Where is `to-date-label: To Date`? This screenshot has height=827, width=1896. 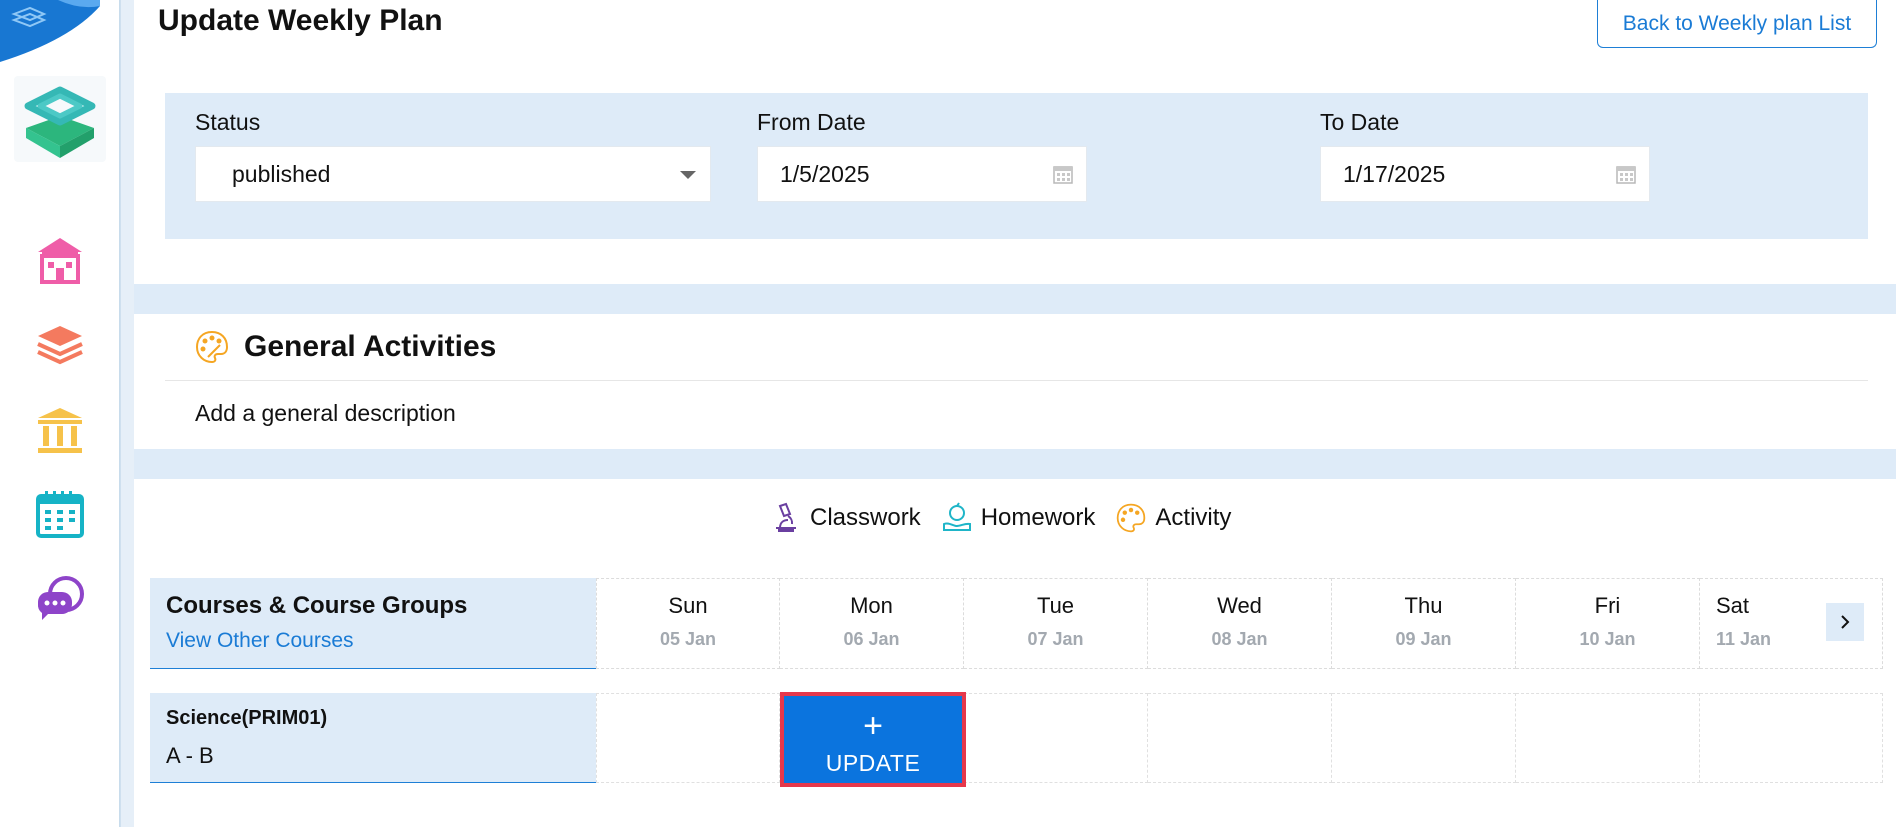 to-date-label: To Date is located at coordinates (1360, 122).